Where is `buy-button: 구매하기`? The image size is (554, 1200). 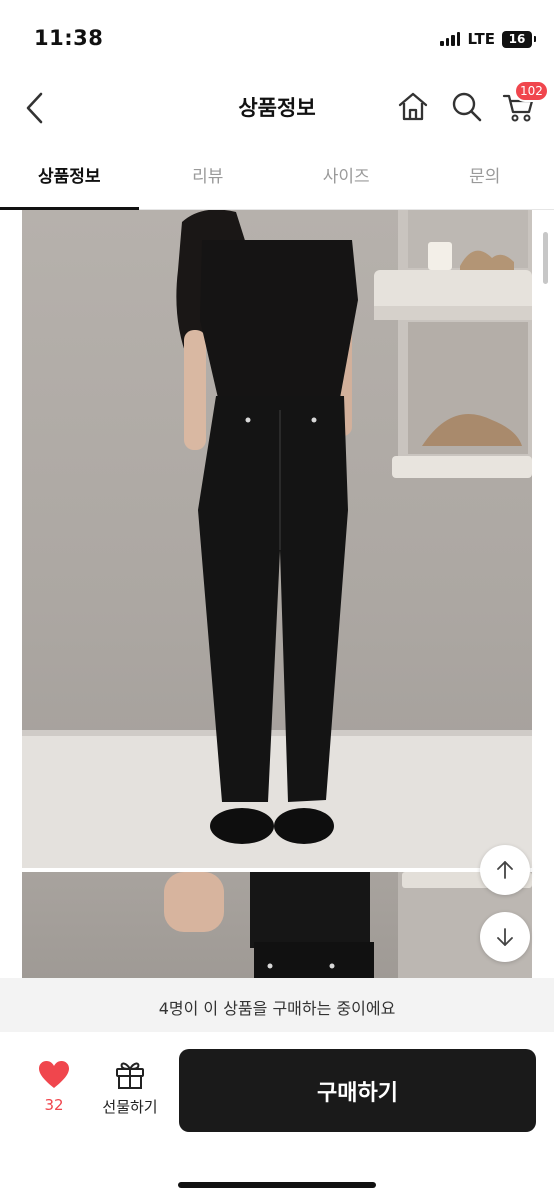 buy-button: 구매하기 is located at coordinates (357, 1090).